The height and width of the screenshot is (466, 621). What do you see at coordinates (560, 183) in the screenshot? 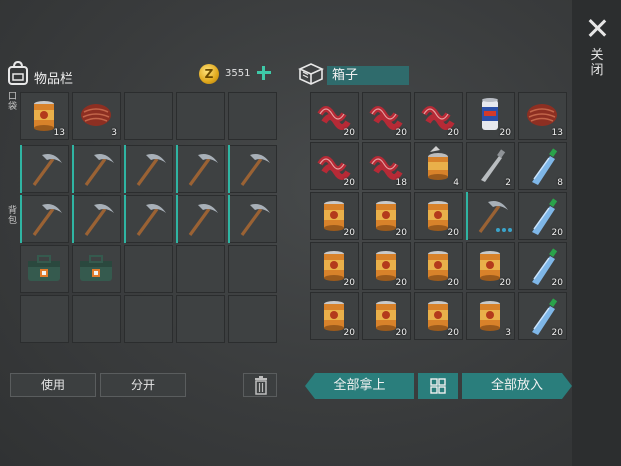
I see `item-count: 8` at bounding box center [560, 183].